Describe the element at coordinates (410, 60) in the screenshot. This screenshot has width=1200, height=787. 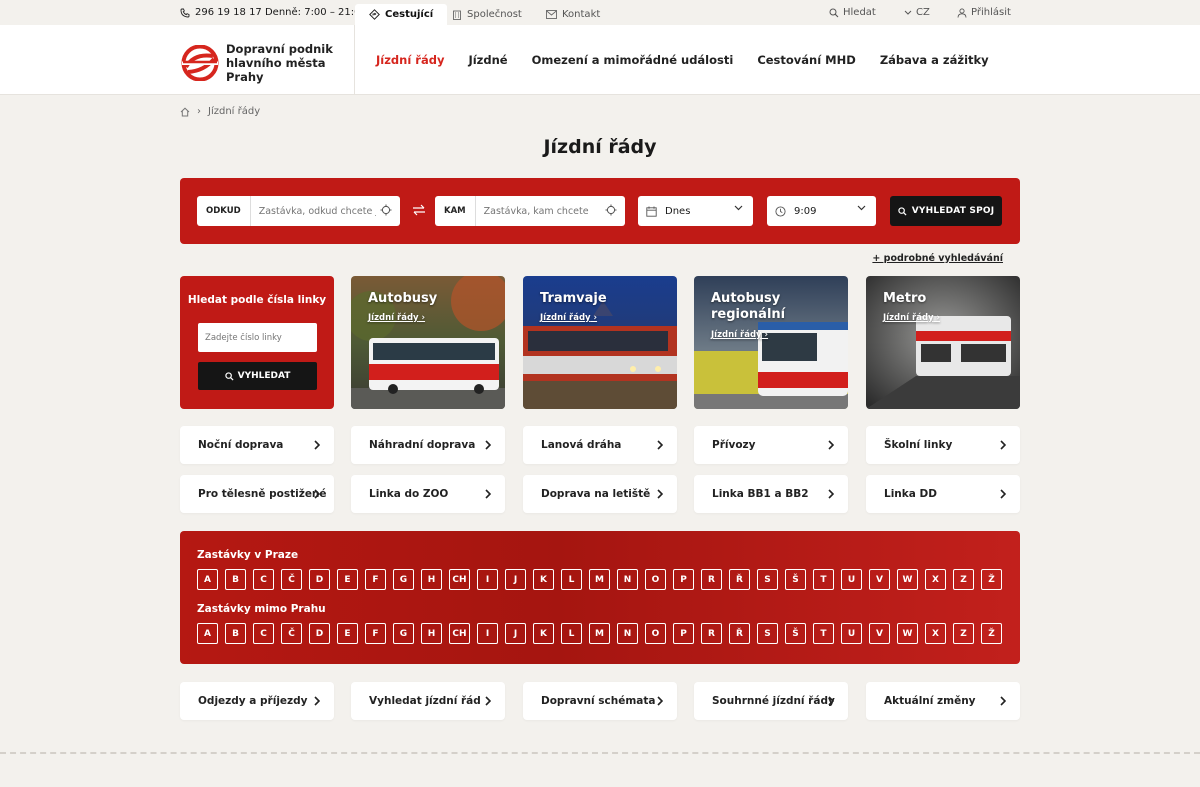
I see `nav-jizdni-rady: Jízdní řády` at that location.